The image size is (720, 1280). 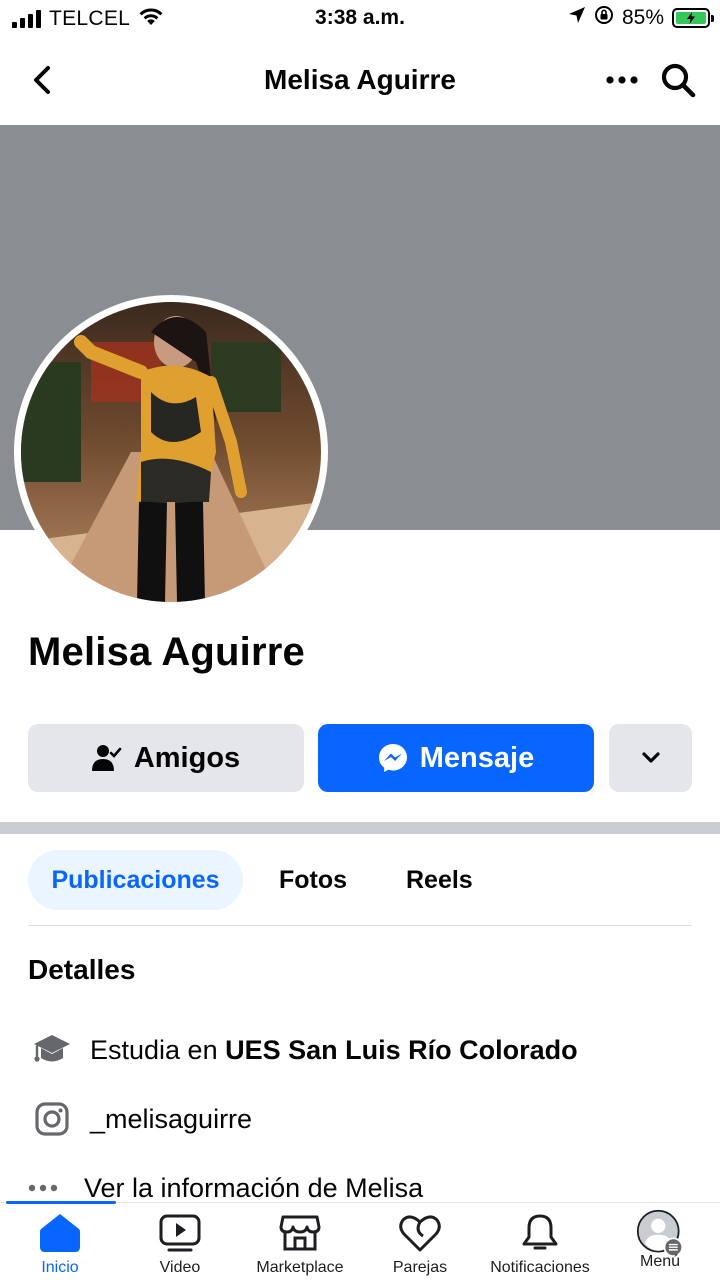 What do you see at coordinates (401, 1050) in the screenshot?
I see `education-school-link: UES San Luis Río Colorado` at bounding box center [401, 1050].